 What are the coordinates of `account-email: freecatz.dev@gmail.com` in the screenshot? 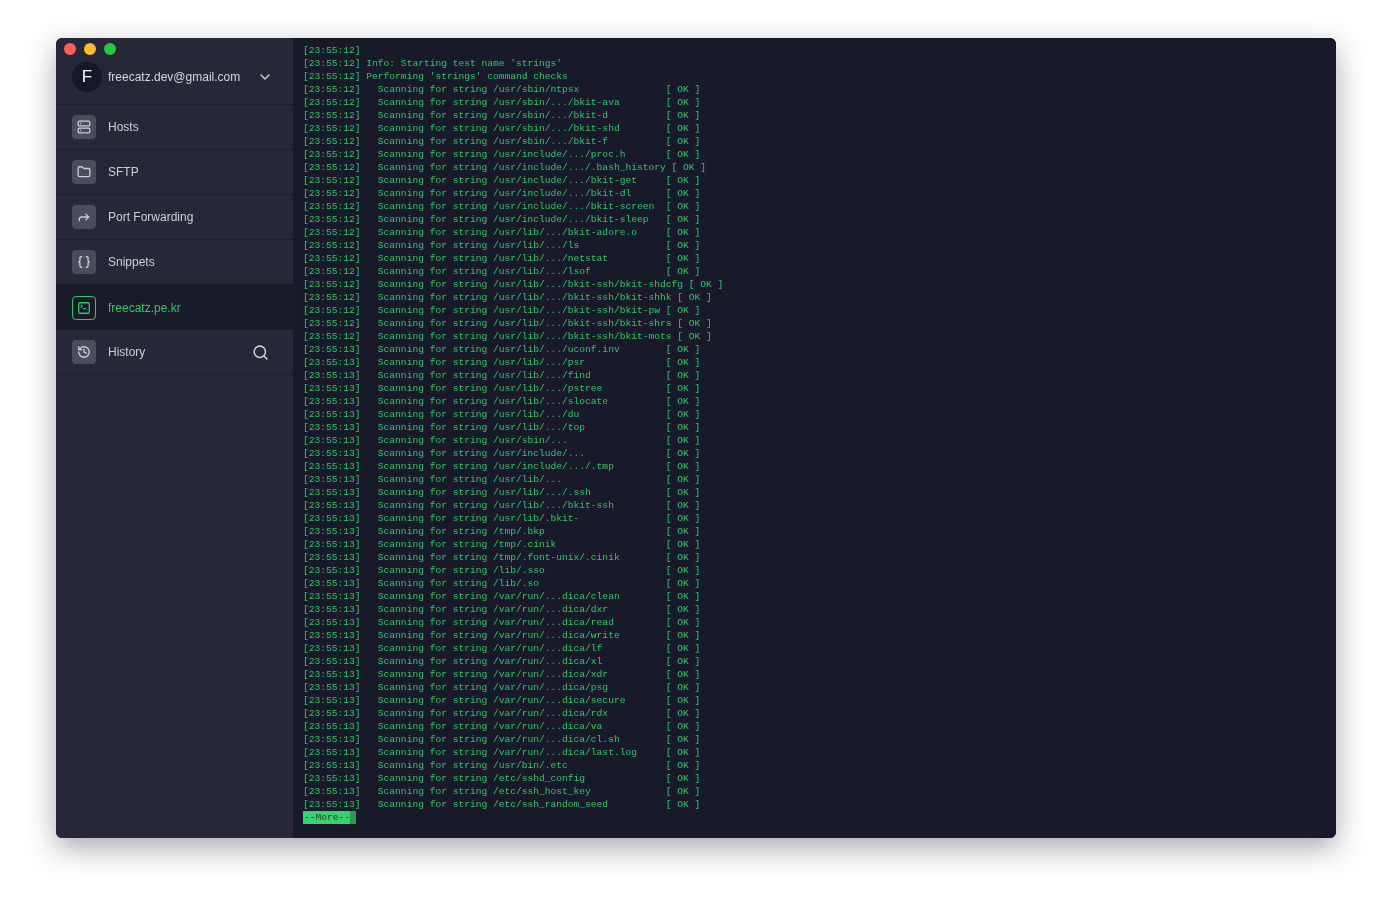 It's located at (175, 77).